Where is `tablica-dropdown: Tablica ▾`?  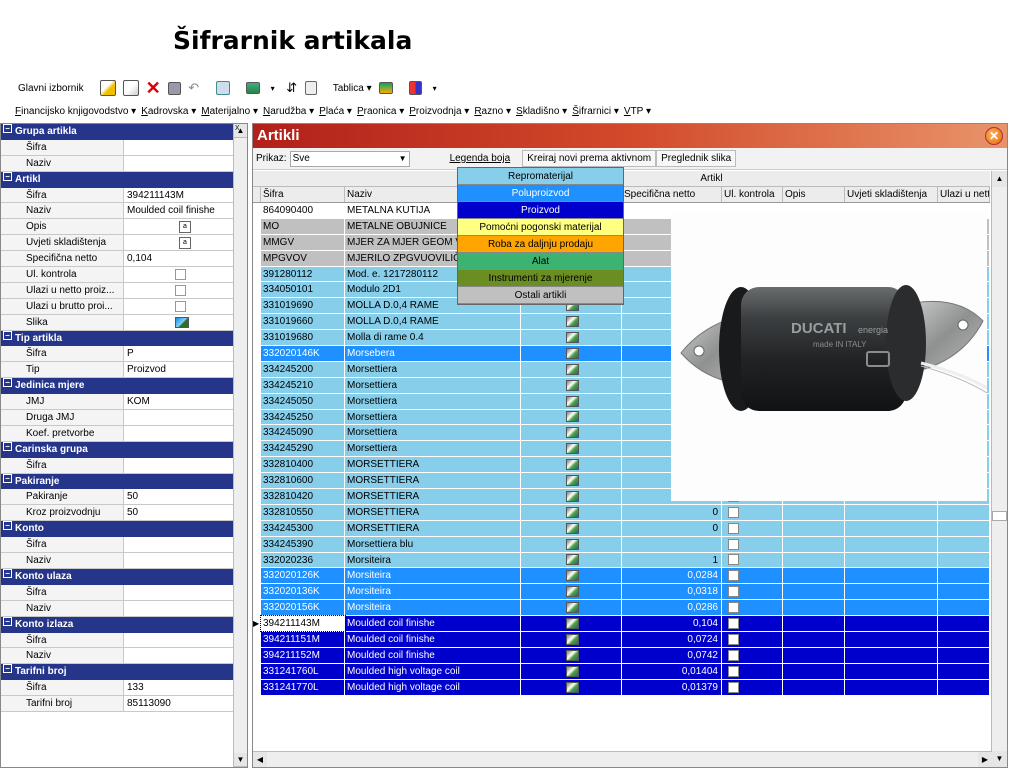 tablica-dropdown: Tablica ▾ is located at coordinates (352, 88).